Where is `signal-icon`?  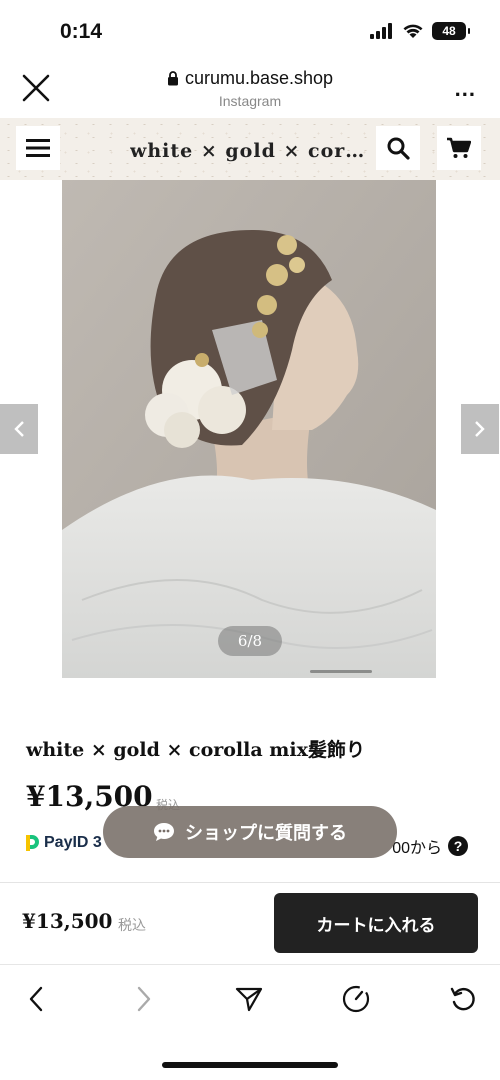 signal-icon is located at coordinates (381, 31).